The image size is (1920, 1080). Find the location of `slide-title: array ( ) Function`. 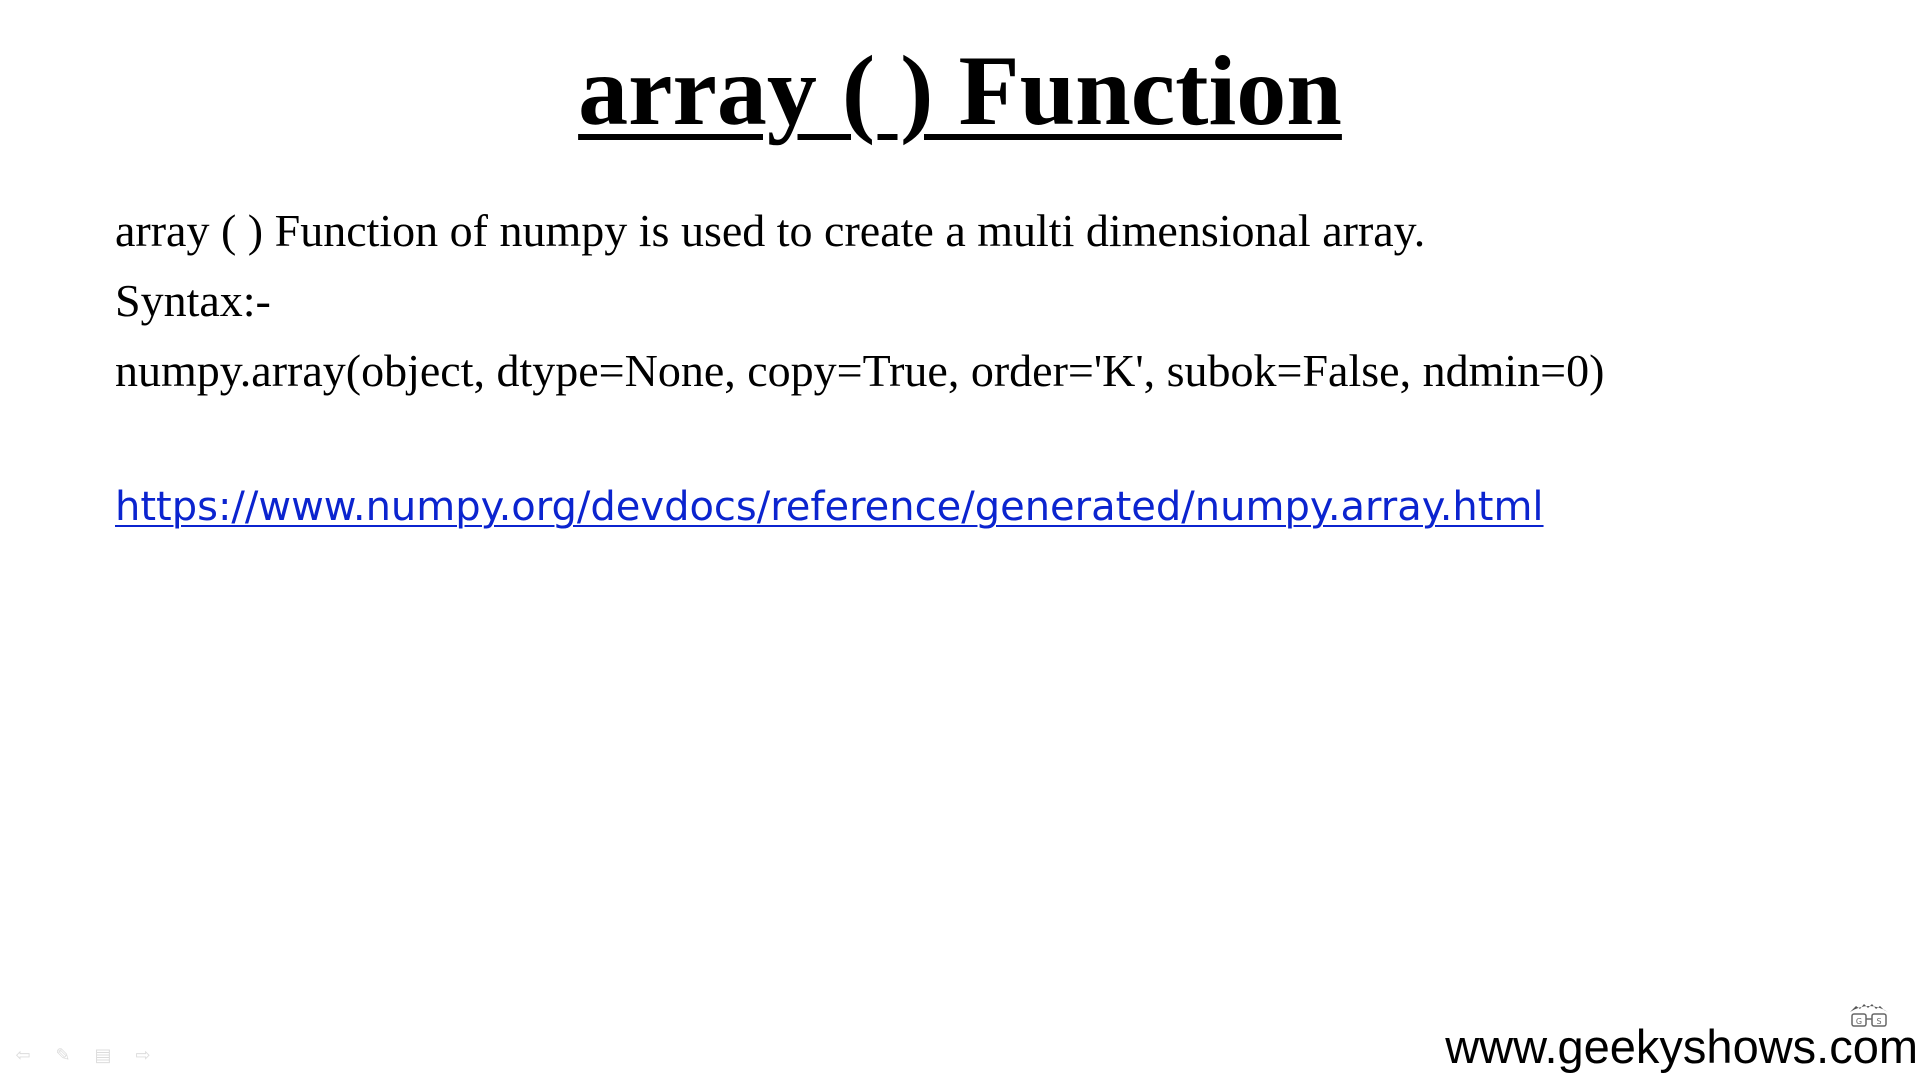

slide-title: array ( ) Function is located at coordinates (960, 91).